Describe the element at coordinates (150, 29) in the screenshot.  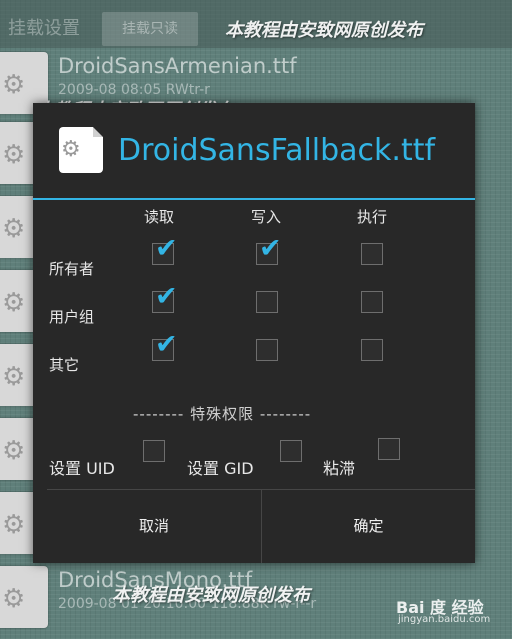
I see `mount-readonly-button: 挂载只读` at that location.